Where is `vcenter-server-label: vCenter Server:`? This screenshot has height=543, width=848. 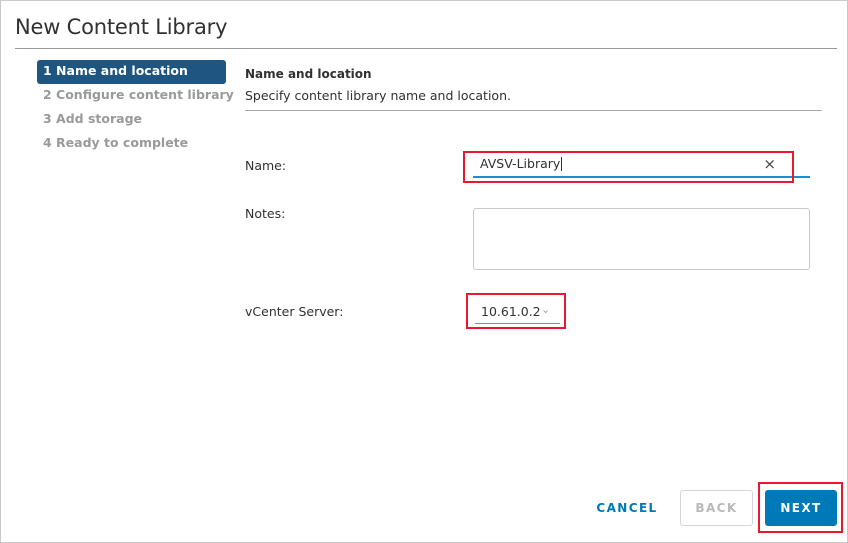
vcenter-server-label: vCenter Server: is located at coordinates (294, 311).